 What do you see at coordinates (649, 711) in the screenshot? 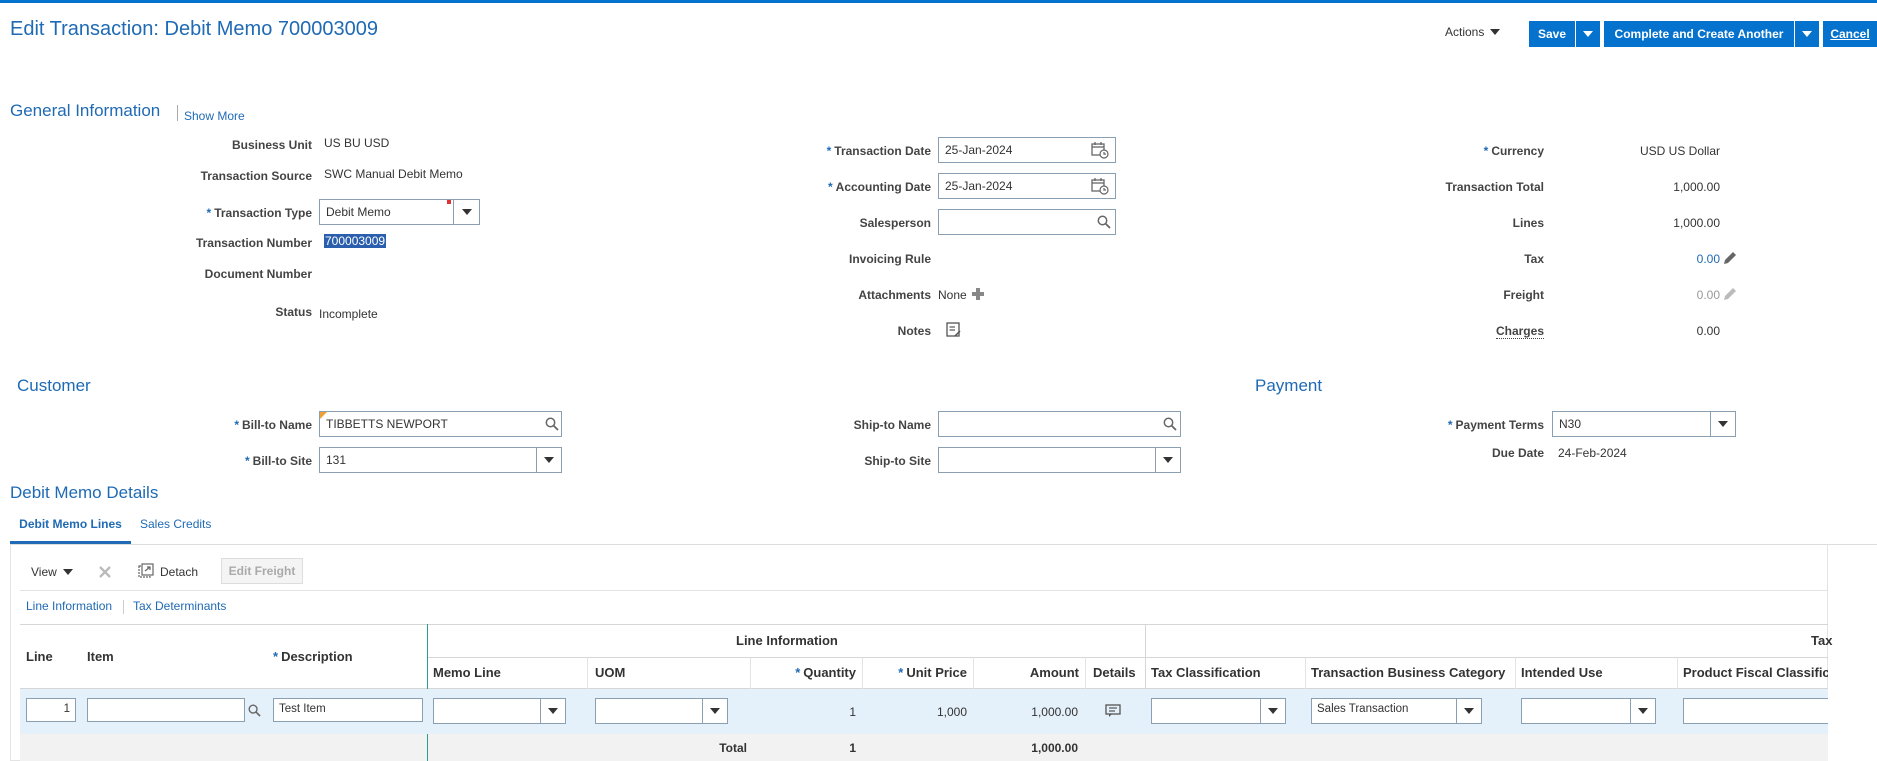
I see `uom-select` at bounding box center [649, 711].